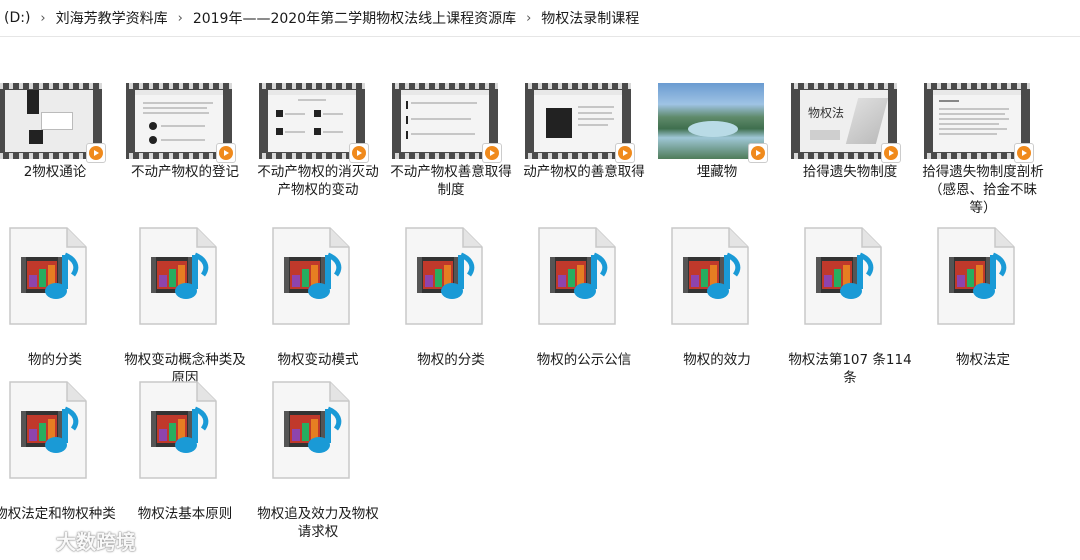 Image resolution: width=1080 pixels, height=560 pixels. What do you see at coordinates (55, 172) in the screenshot?
I see `file-name: 2物权通论` at bounding box center [55, 172].